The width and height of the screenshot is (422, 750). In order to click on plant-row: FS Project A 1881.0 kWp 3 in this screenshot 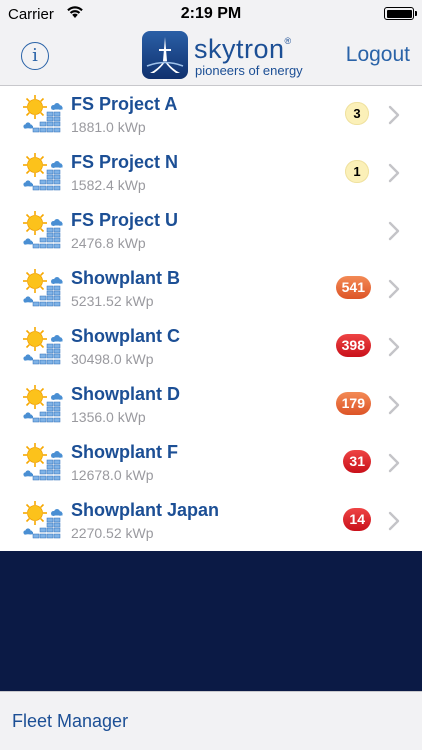, I will do `click(211, 115)`.